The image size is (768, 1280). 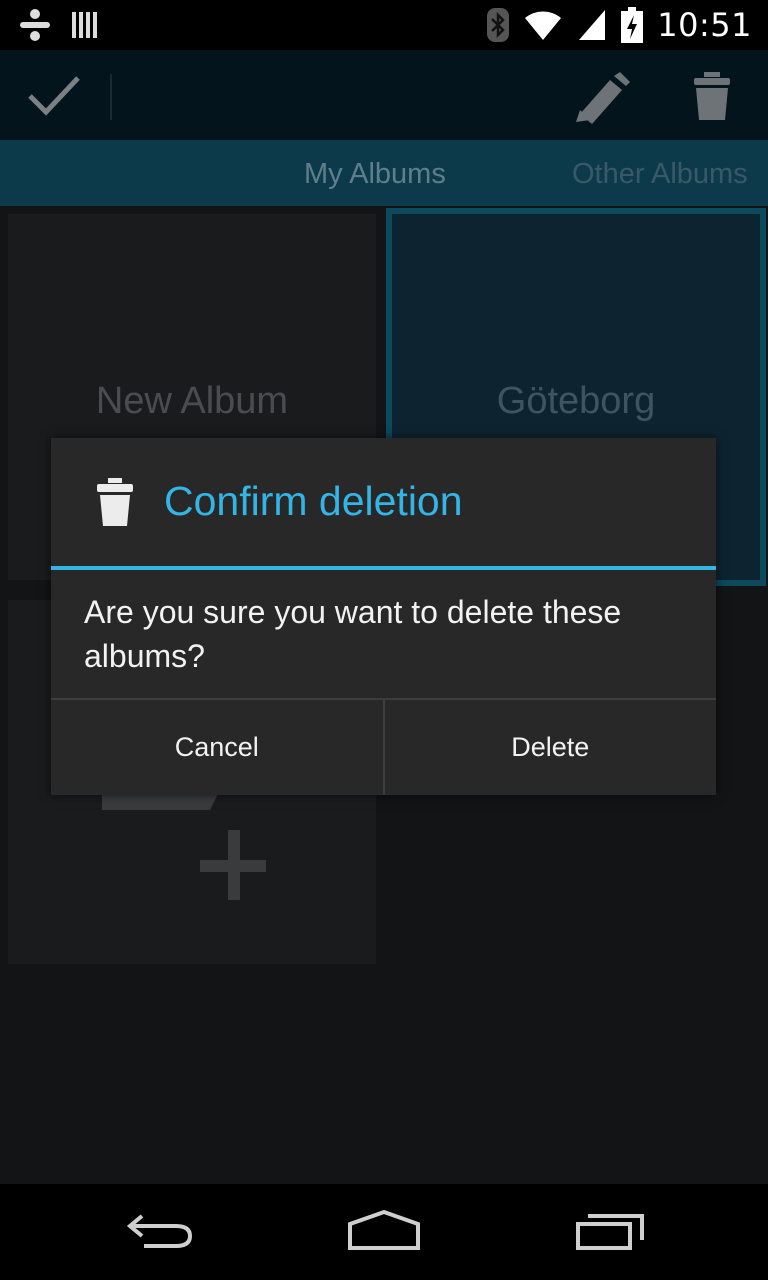 I want to click on signal-icon, so click(x=592, y=25).